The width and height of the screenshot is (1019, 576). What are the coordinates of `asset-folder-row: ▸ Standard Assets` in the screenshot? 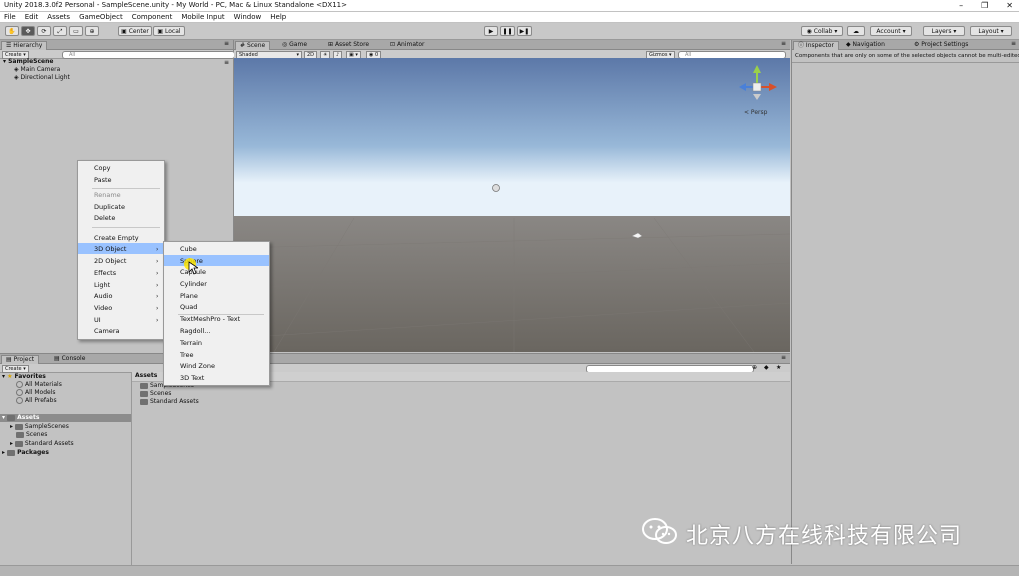 It's located at (42, 444).